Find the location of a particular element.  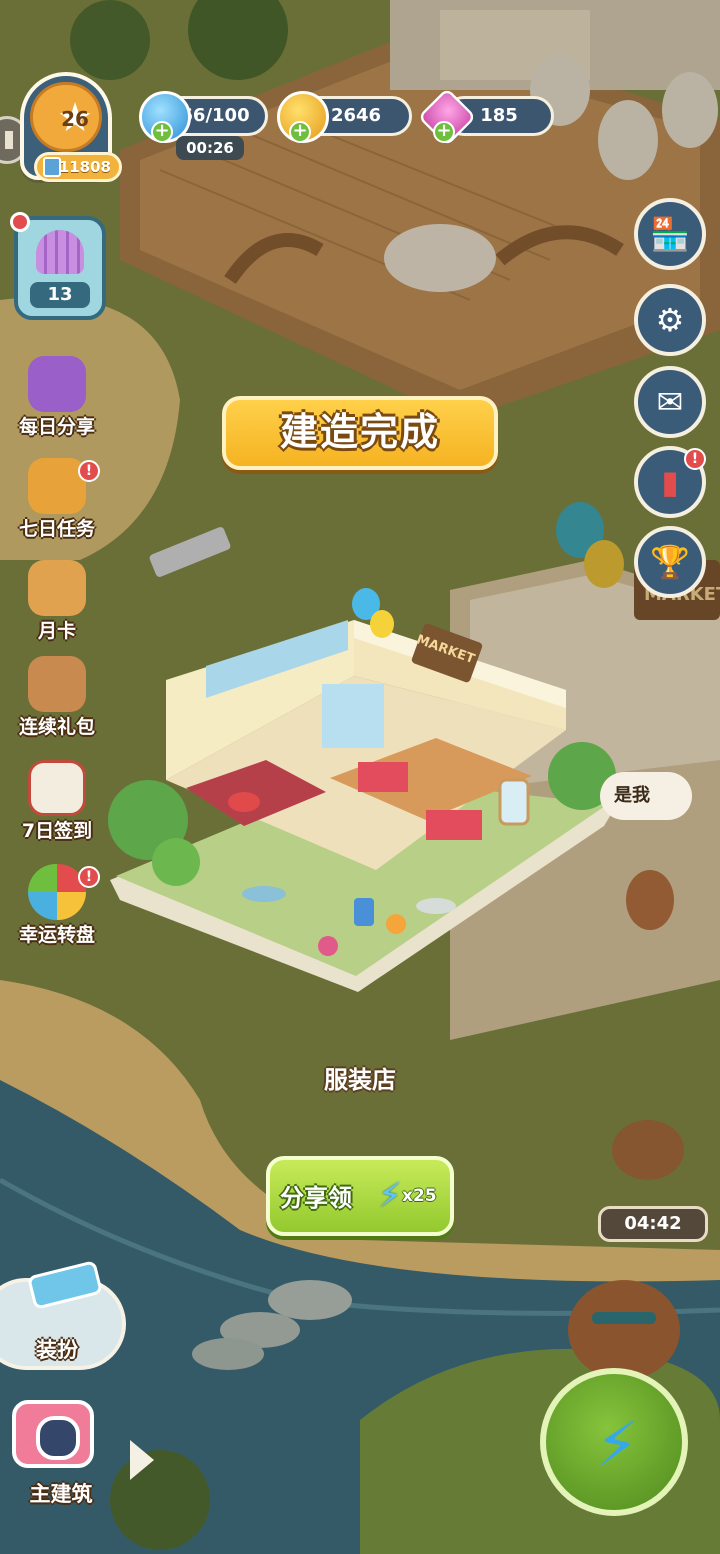

mail-button: ✉ is located at coordinates (670, 402).